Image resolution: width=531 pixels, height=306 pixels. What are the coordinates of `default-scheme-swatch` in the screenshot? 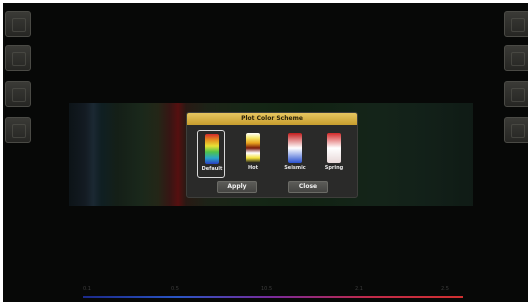 It's located at (212, 149).